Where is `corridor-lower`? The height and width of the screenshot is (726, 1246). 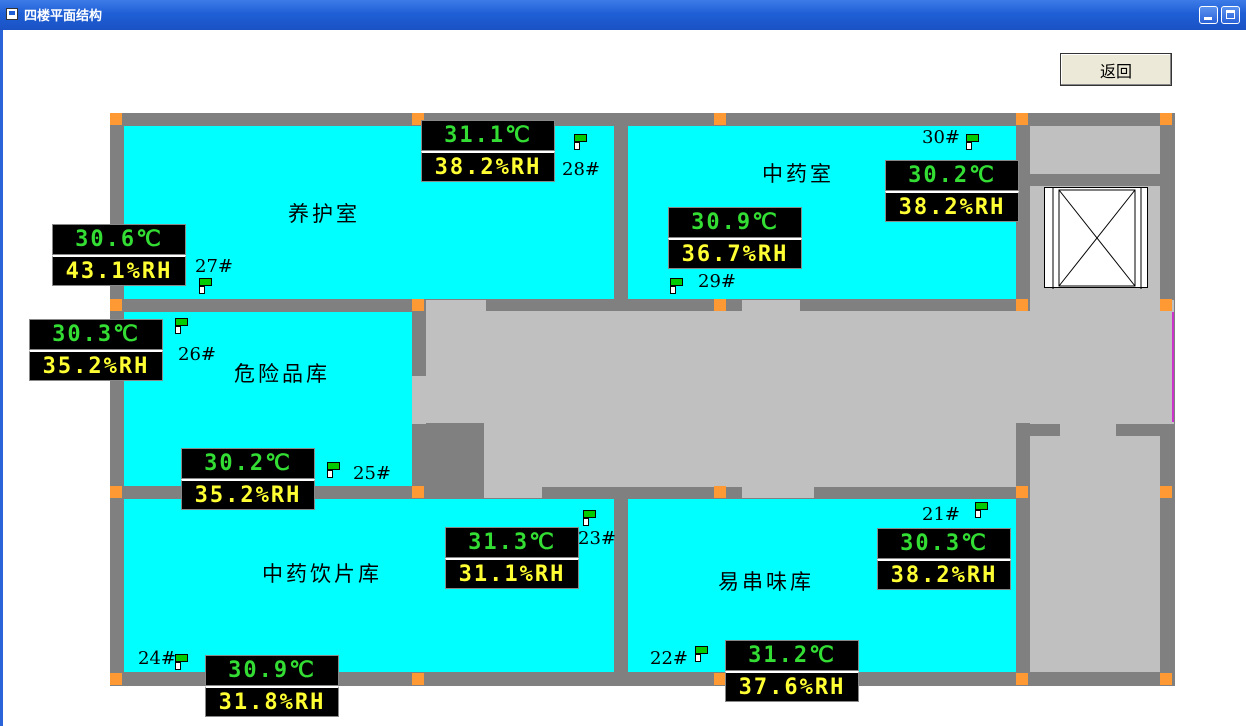
corridor-lower is located at coordinates (779, 455).